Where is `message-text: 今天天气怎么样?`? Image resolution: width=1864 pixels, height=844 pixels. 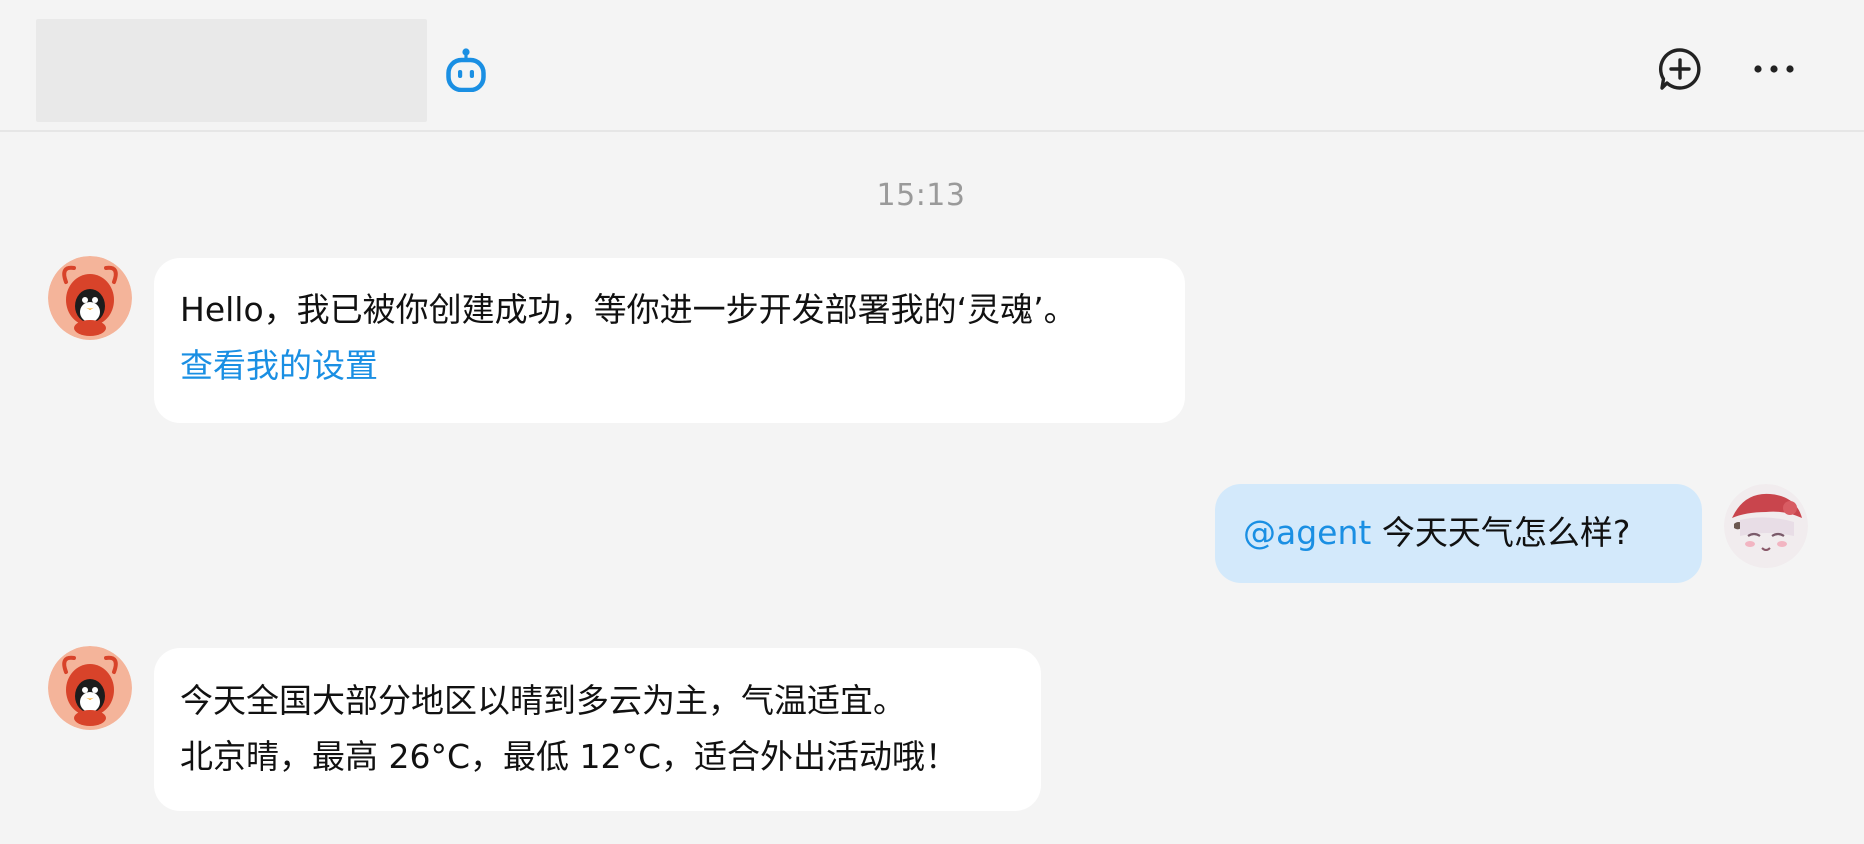 message-text: 今天天气怎么样? is located at coordinates (1501, 532).